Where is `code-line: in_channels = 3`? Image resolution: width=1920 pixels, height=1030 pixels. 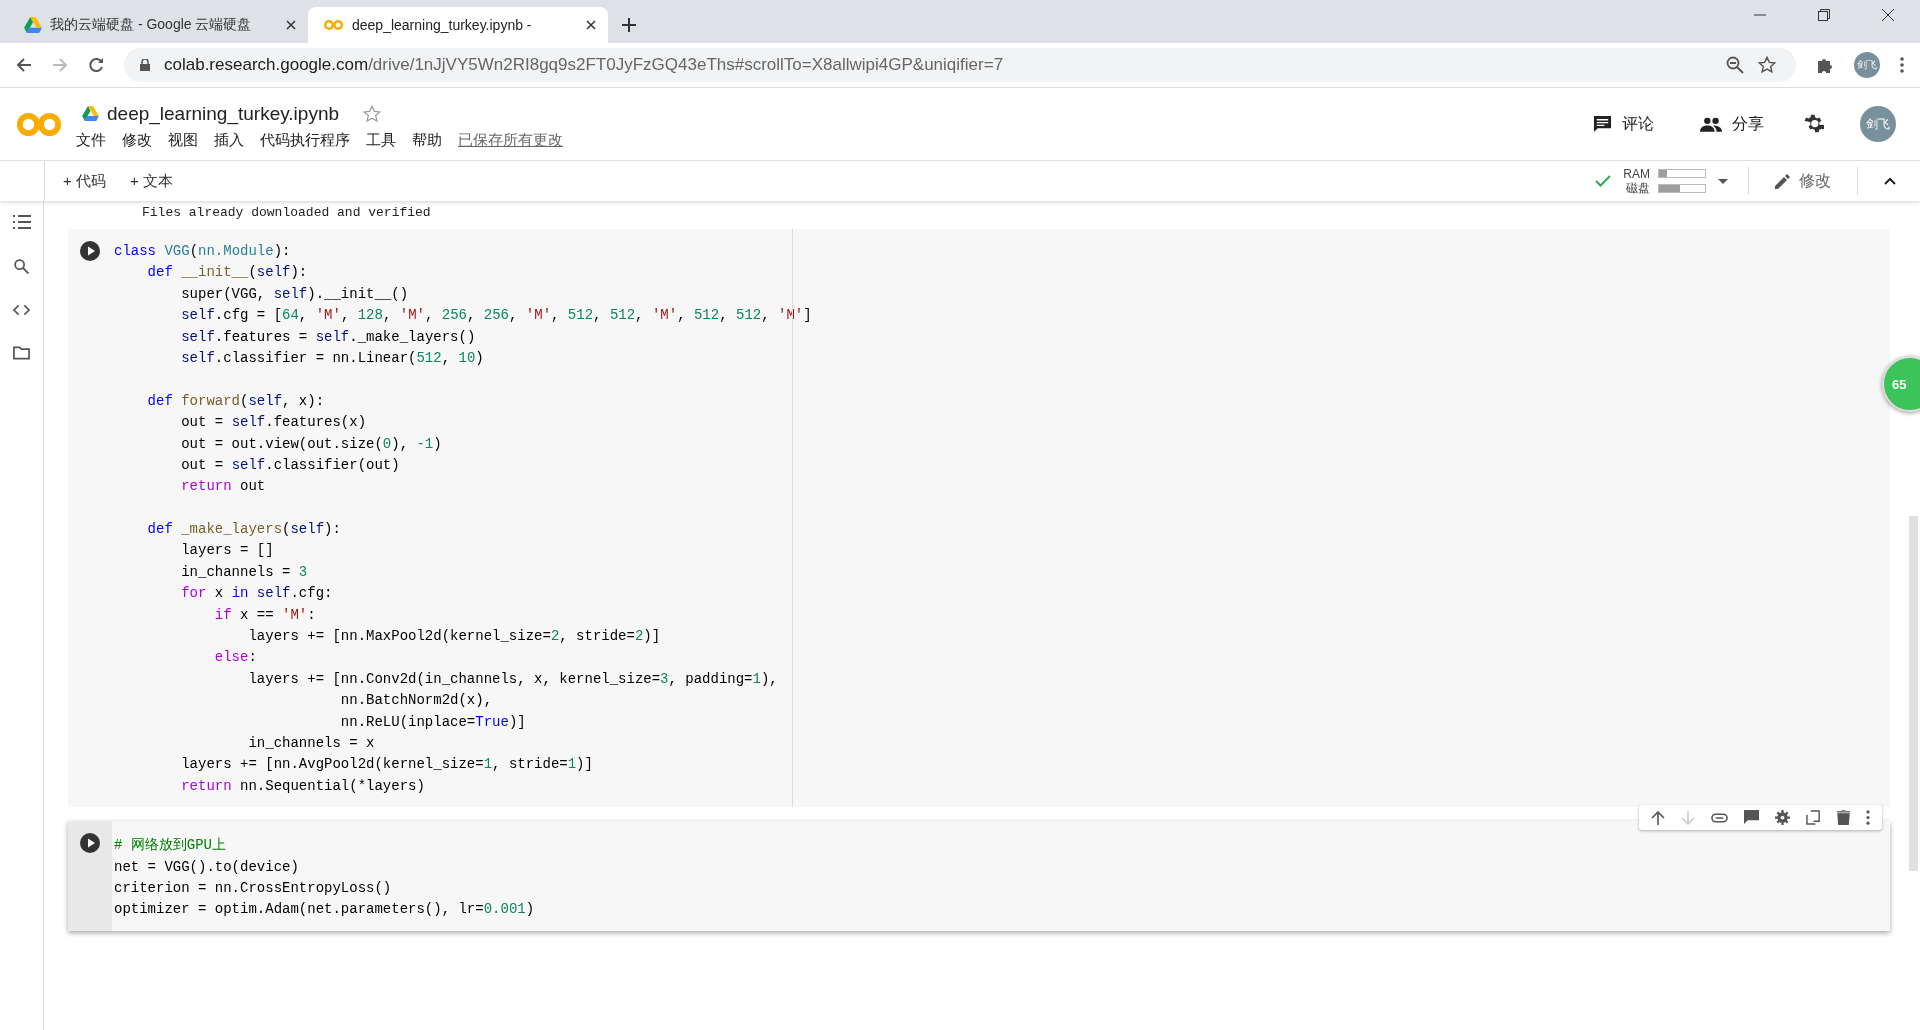 code-line: in_channels = 3 is located at coordinates (244, 572).